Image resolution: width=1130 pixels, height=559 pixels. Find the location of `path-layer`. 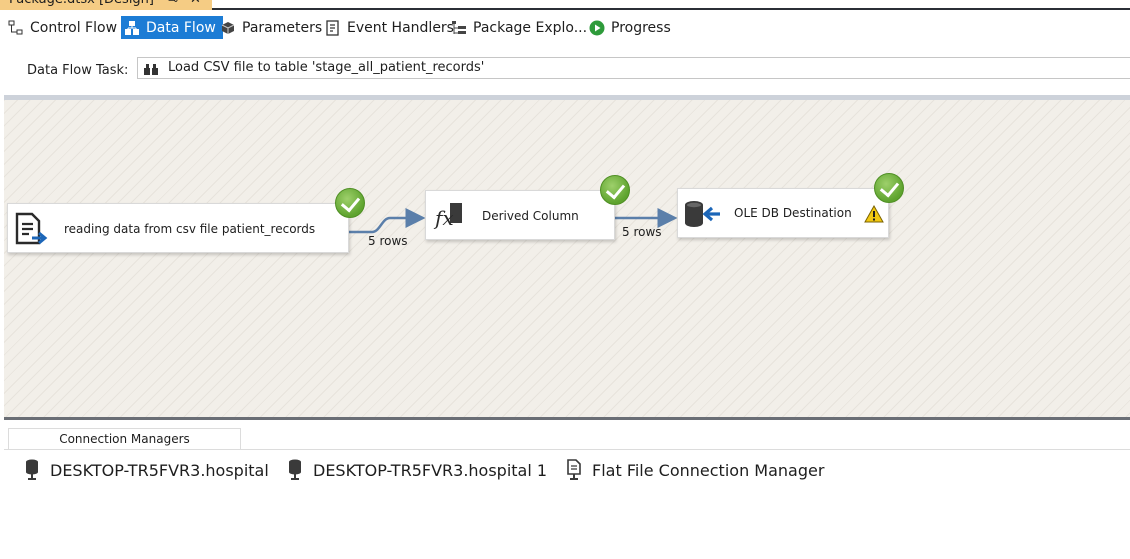

path-layer is located at coordinates (513, 221).